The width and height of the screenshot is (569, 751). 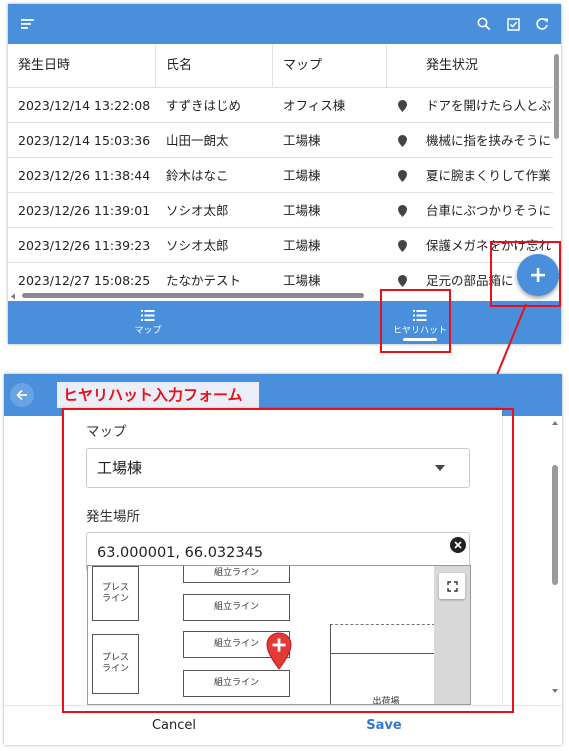 What do you see at coordinates (452, 66) in the screenshot?
I see `column-header-situation: 発生状況` at bounding box center [452, 66].